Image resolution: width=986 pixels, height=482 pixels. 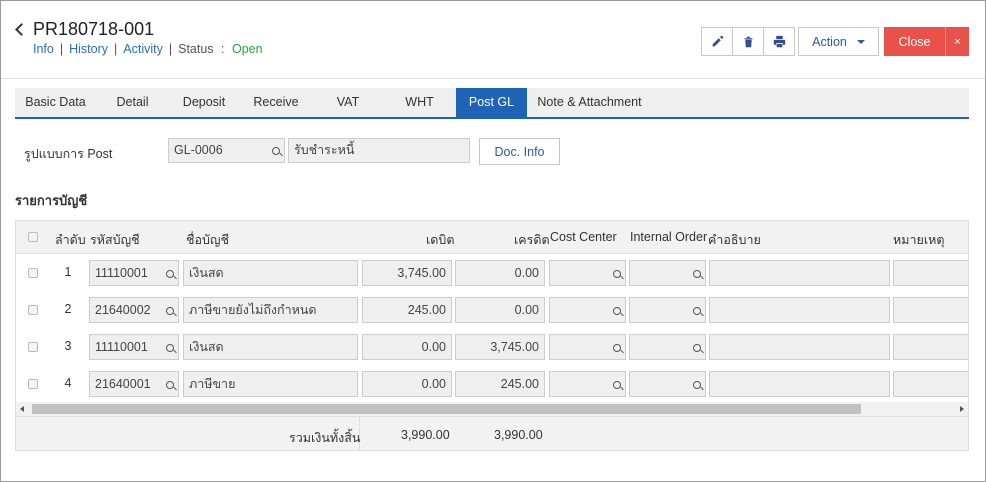 I want to click on doc-info-button: Doc. Info, so click(x=519, y=151).